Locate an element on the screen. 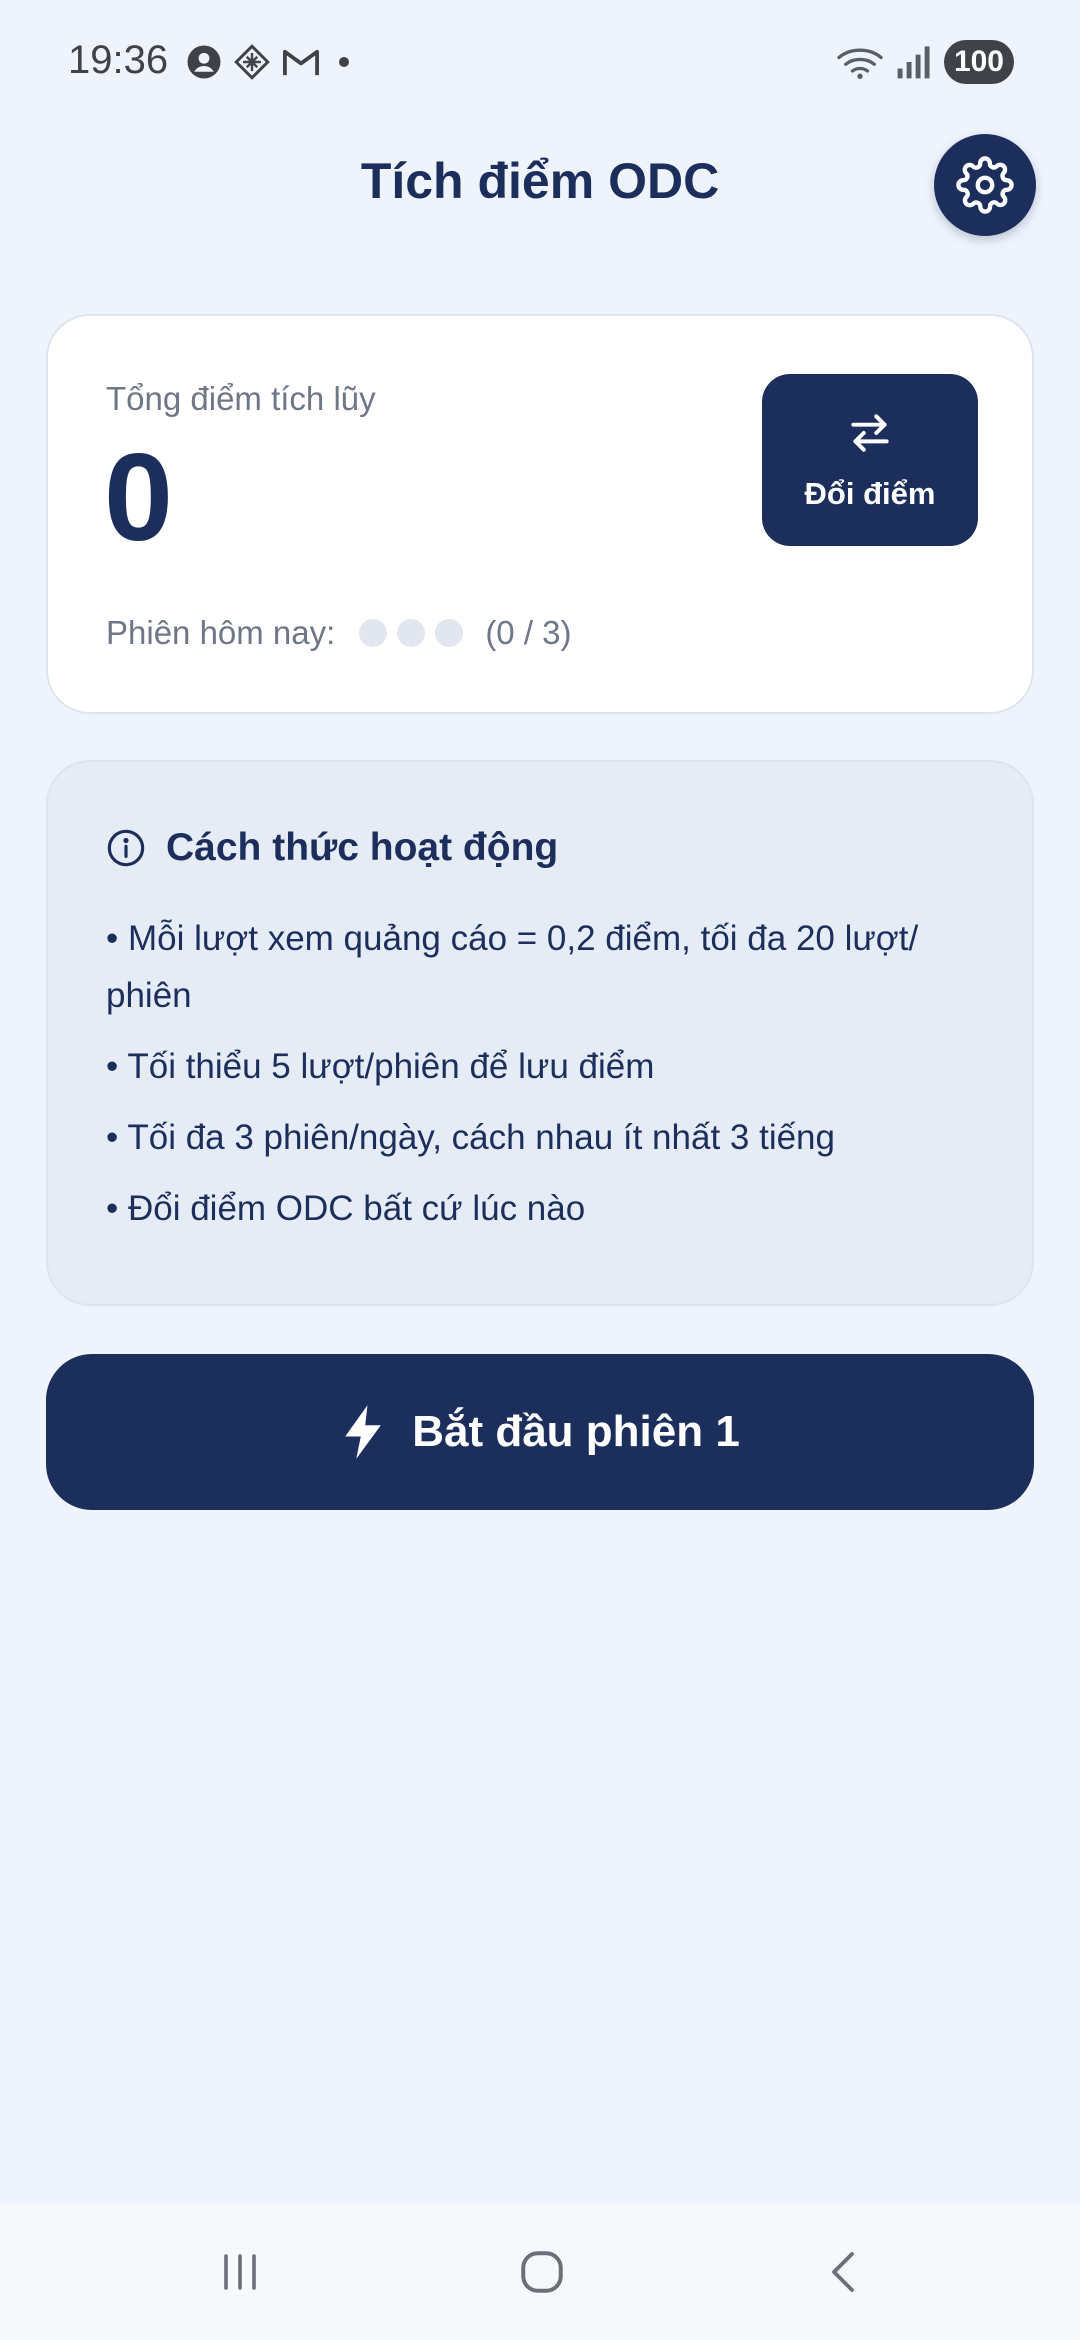  start-session-button: Bắt đầu phiên 1 is located at coordinates (540, 1432).